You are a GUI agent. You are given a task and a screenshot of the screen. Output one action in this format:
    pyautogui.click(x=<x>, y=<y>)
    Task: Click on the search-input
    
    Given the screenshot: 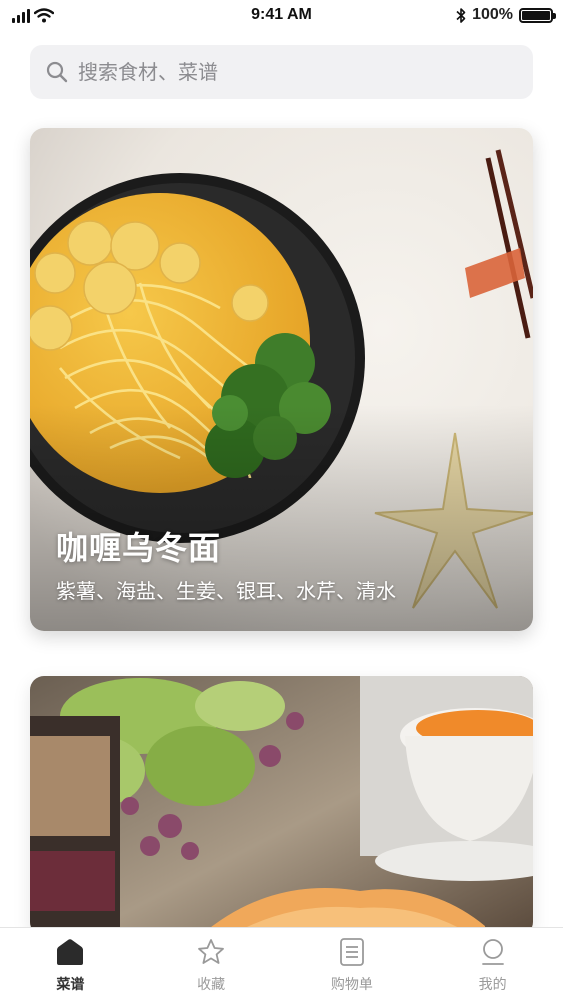 What is the action you would take?
    pyautogui.click(x=288, y=72)
    